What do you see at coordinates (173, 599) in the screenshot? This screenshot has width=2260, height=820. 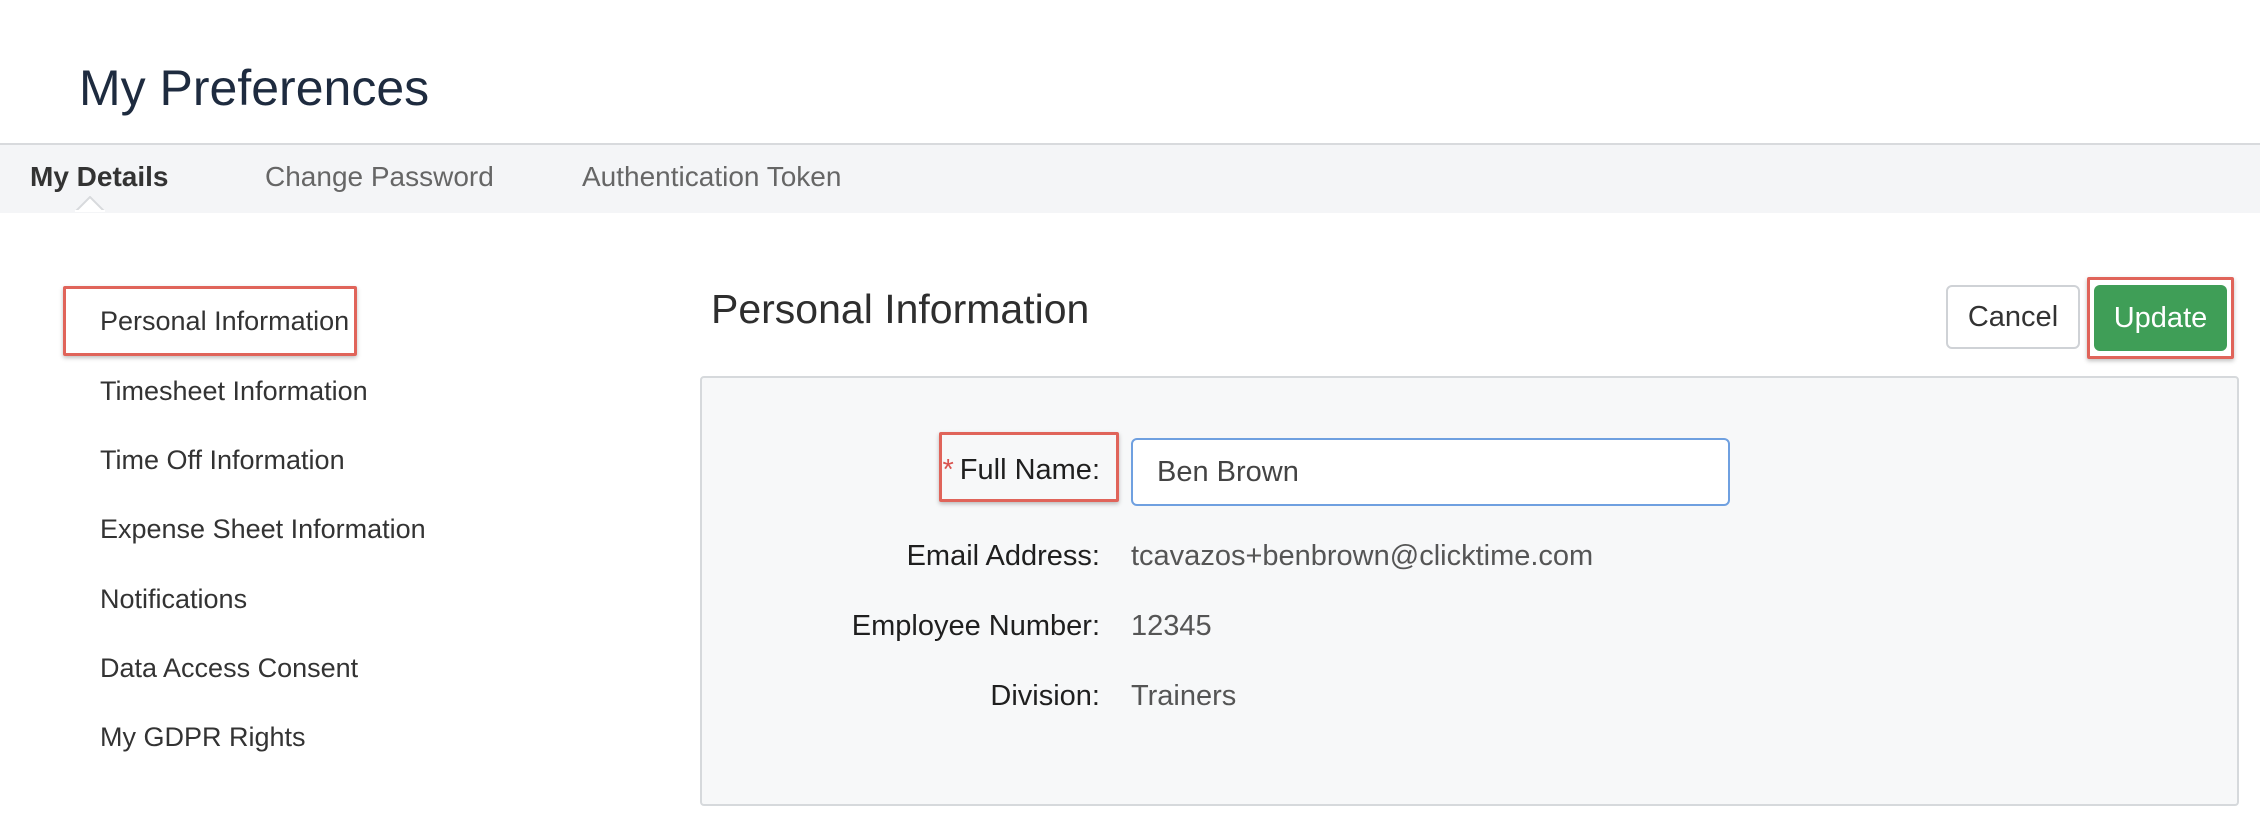 I see `sidebar-item-notifications: Notifications` at bounding box center [173, 599].